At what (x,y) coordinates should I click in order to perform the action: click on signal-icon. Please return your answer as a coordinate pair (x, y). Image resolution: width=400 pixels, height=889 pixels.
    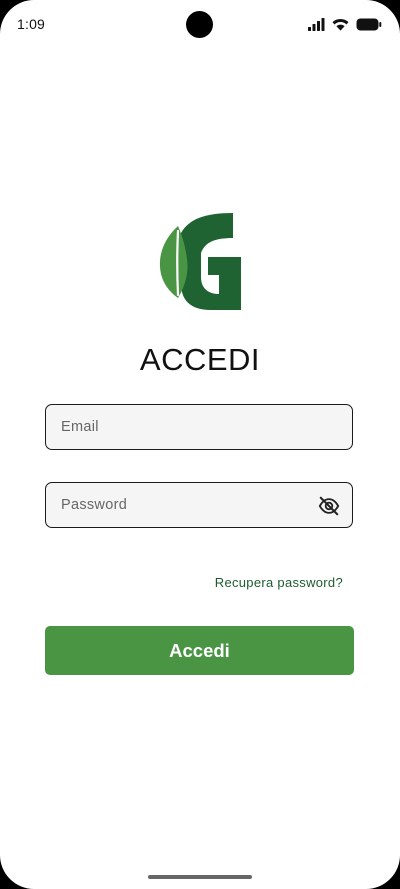
    Looking at the image, I should click on (316, 24).